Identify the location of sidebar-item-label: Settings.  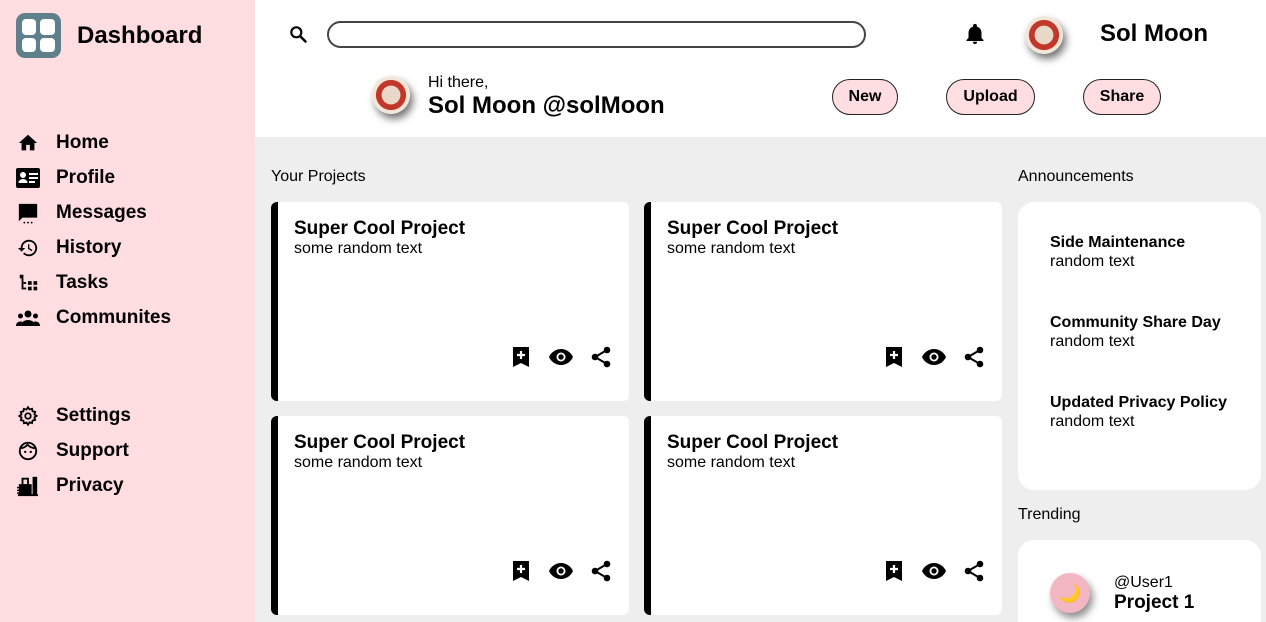
(93, 415).